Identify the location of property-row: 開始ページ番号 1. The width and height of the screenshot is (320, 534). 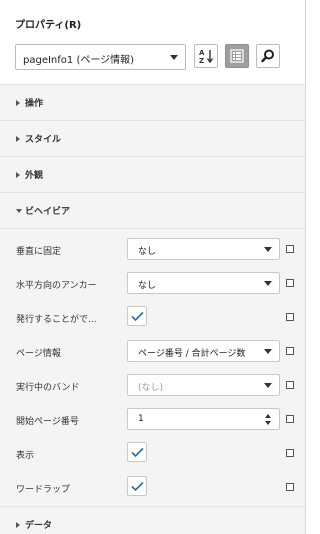
(153, 420).